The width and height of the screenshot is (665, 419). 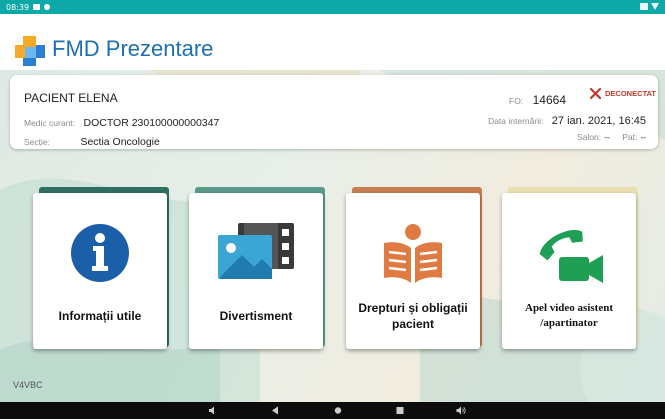 What do you see at coordinates (630, 93) in the screenshot?
I see `disconnect-label: DECONECTAT` at bounding box center [630, 93].